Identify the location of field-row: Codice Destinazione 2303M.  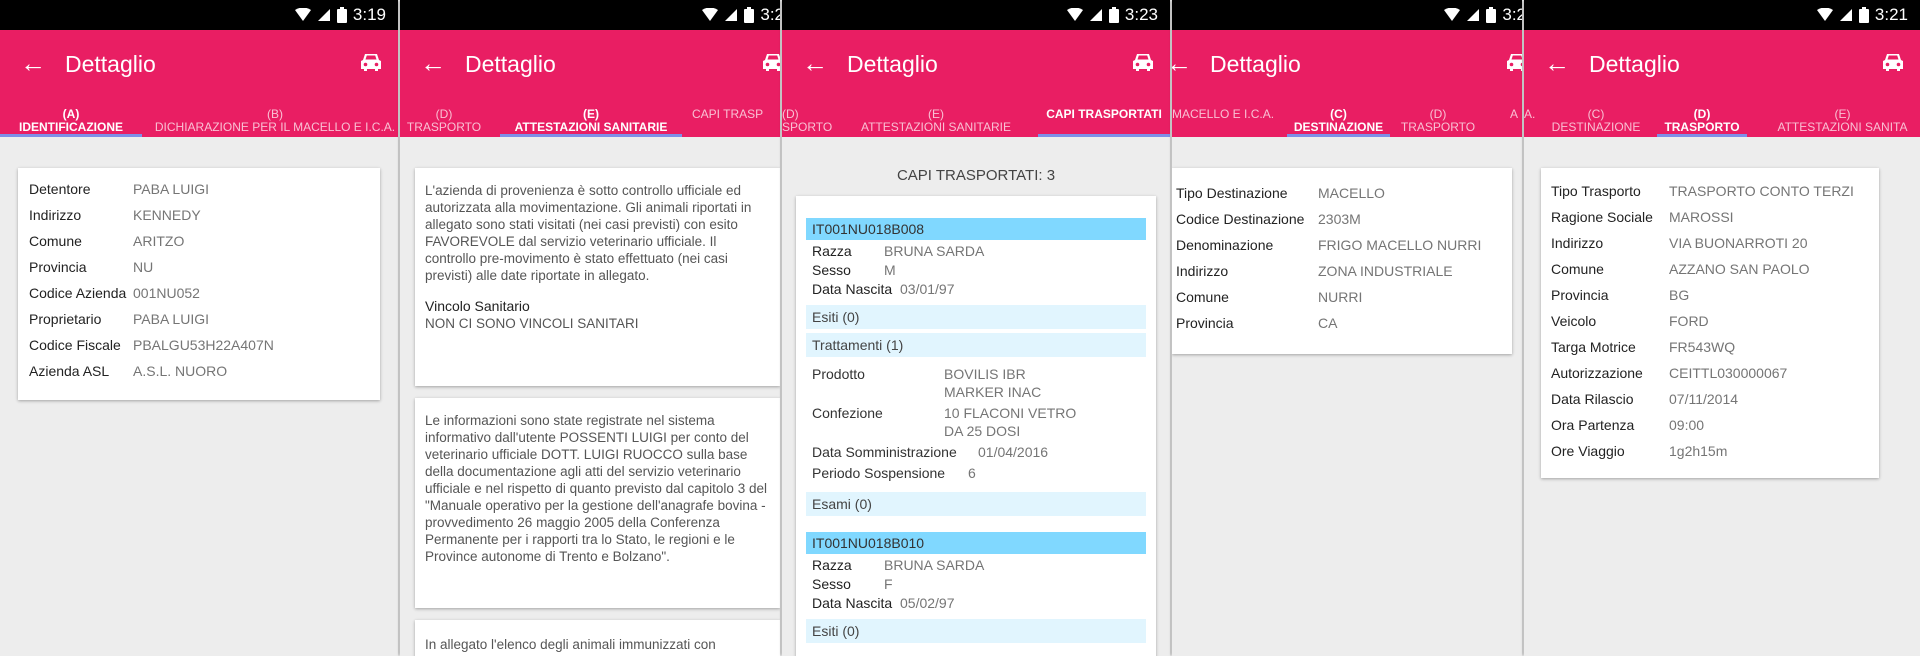
(1268, 219).